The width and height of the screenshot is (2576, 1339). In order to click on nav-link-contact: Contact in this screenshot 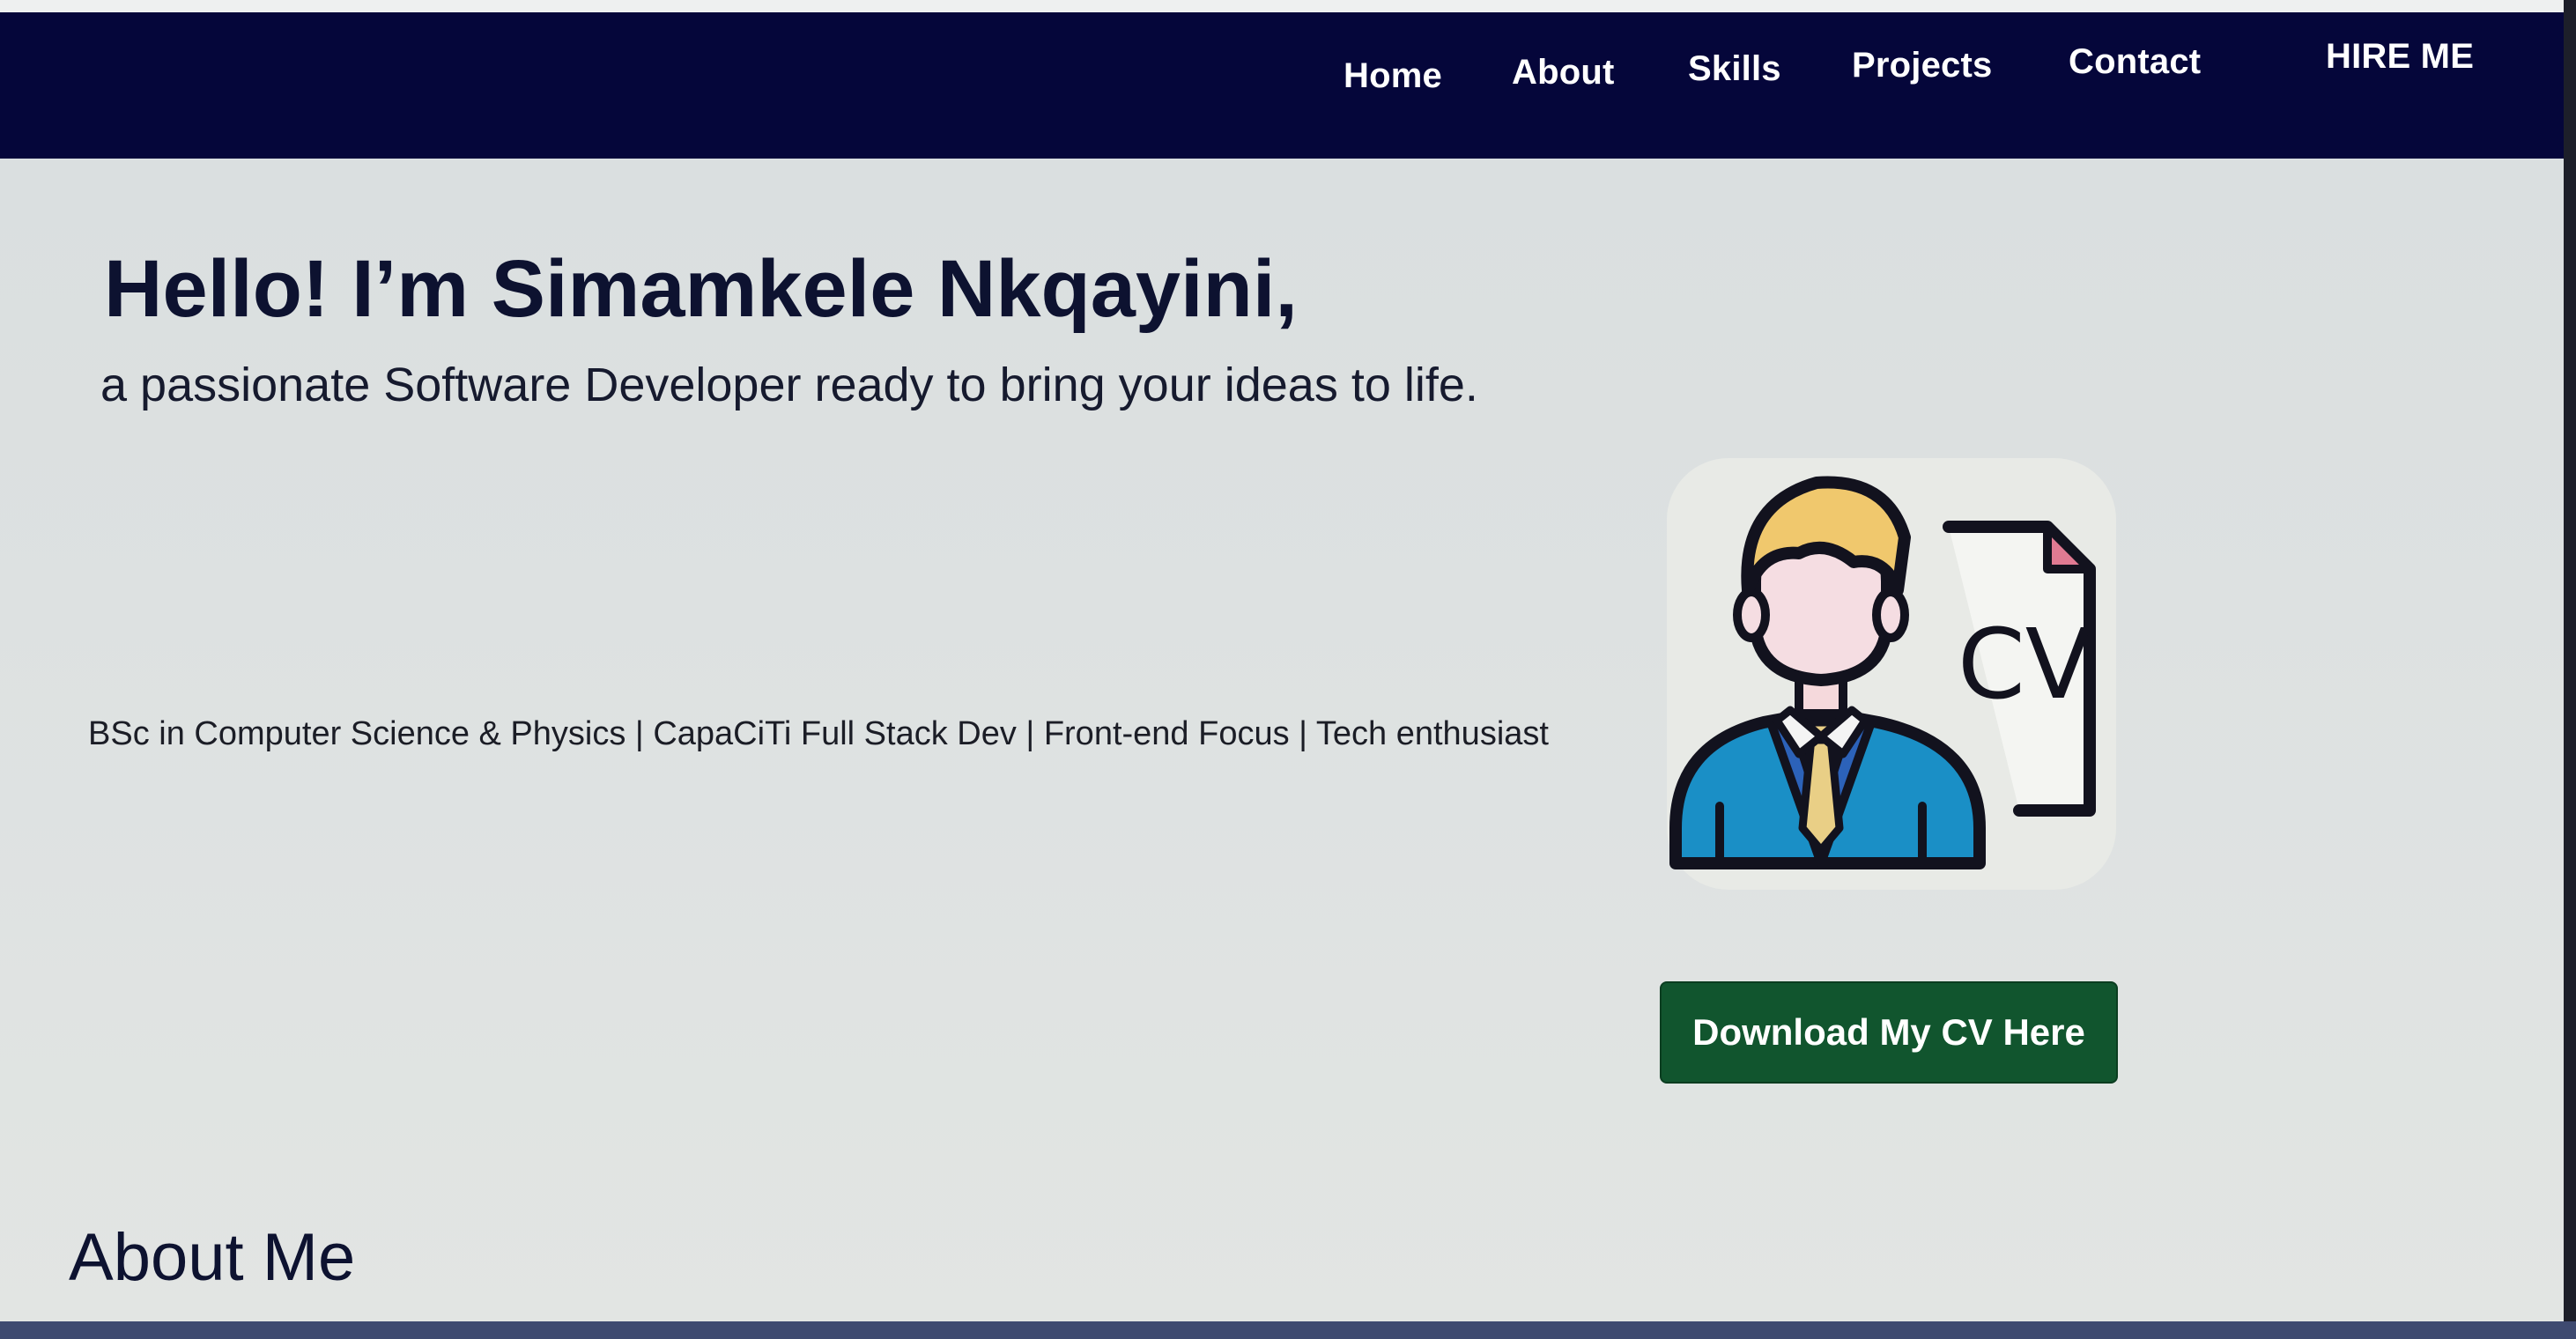, I will do `click(2135, 62)`.